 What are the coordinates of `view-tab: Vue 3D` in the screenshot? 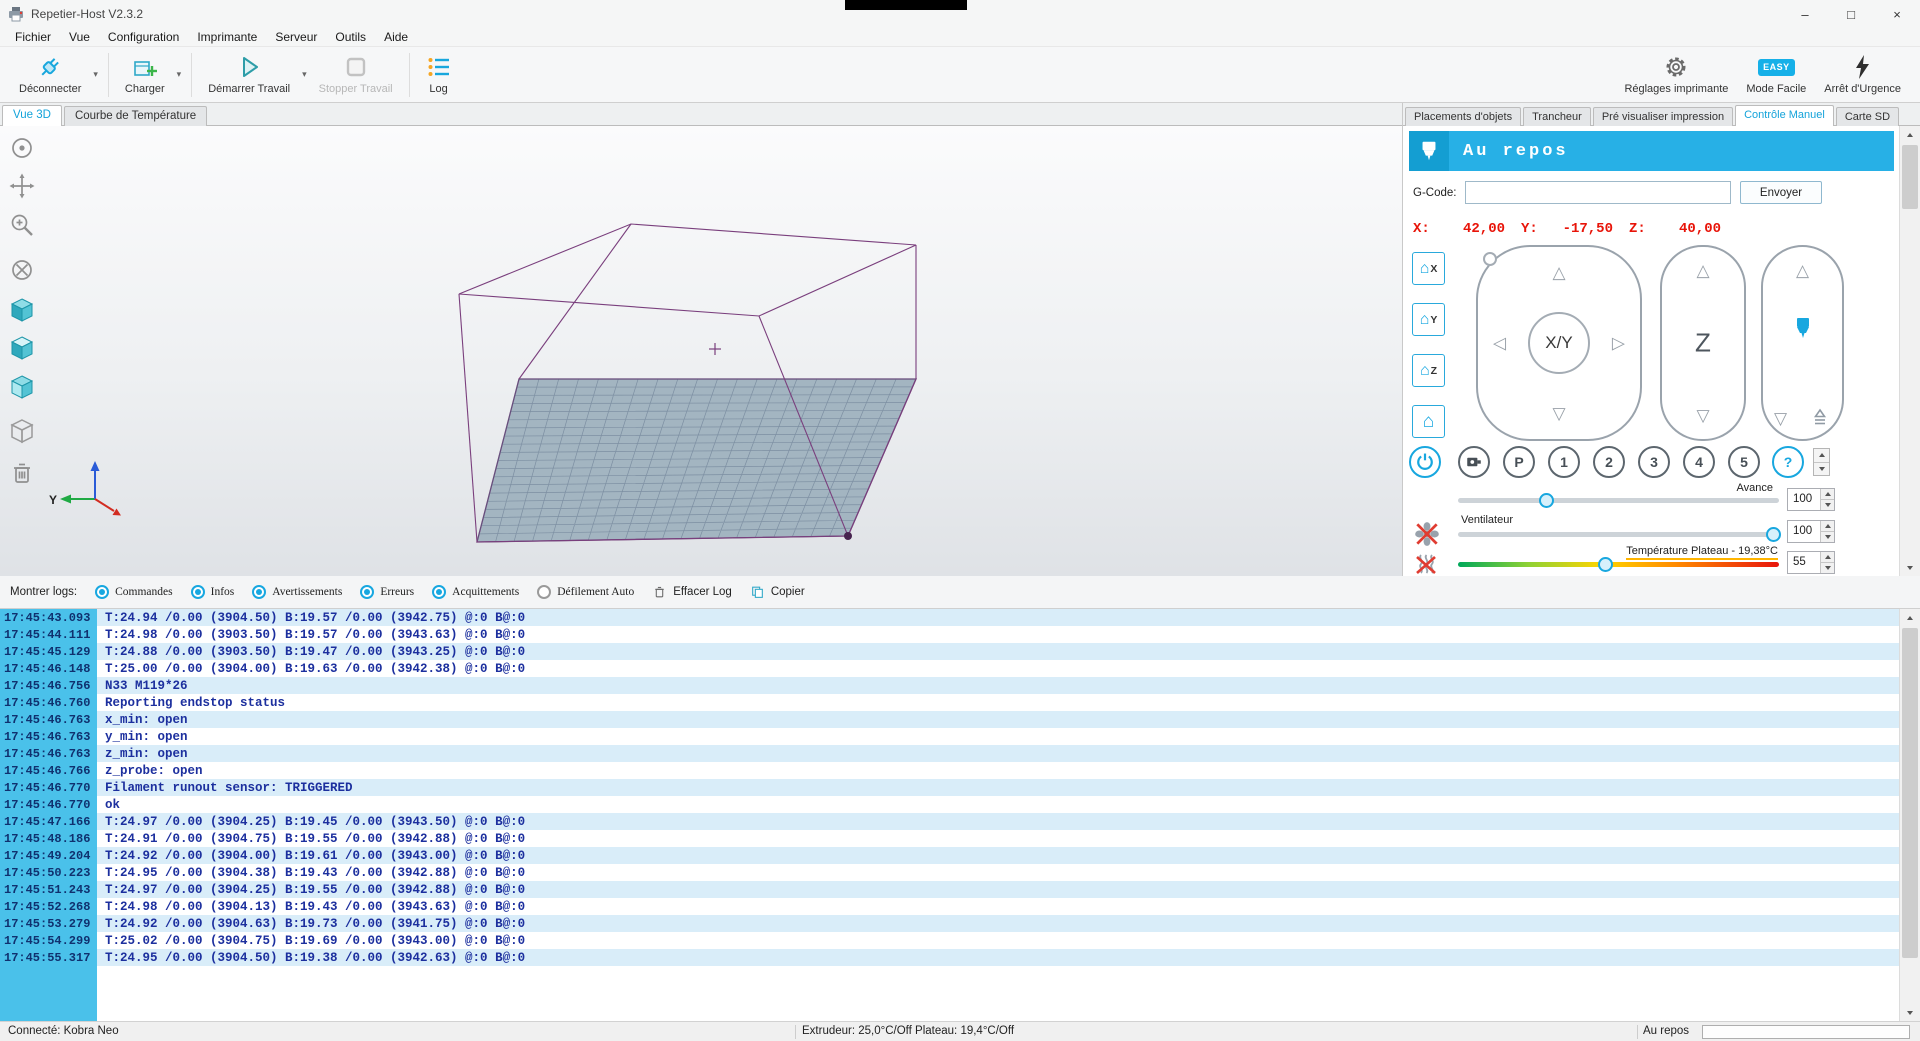 It's located at (32, 115).